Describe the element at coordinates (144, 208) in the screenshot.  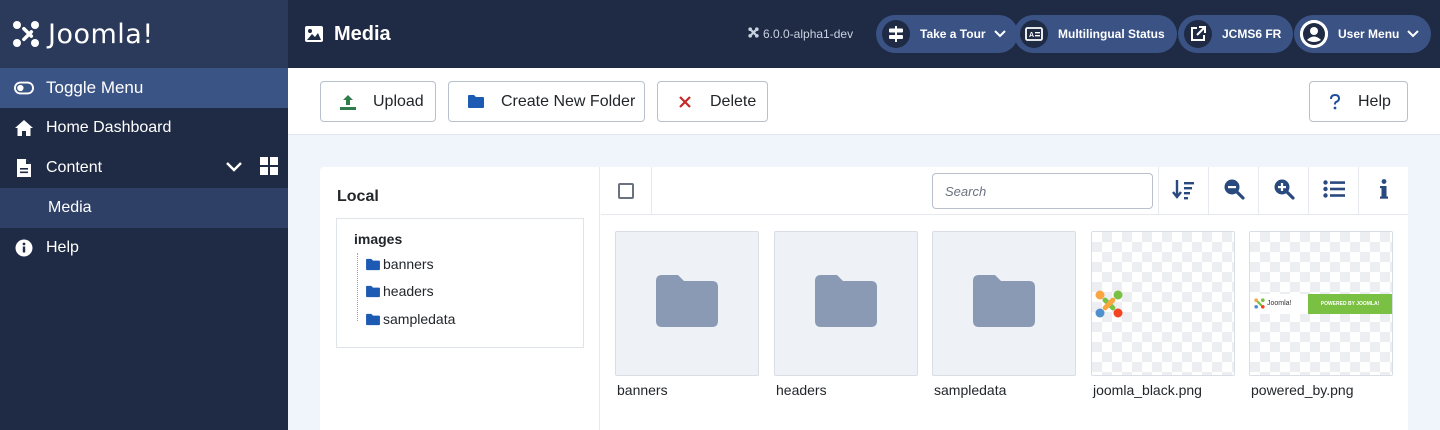
I see `sidebar-item-media: Media` at that location.